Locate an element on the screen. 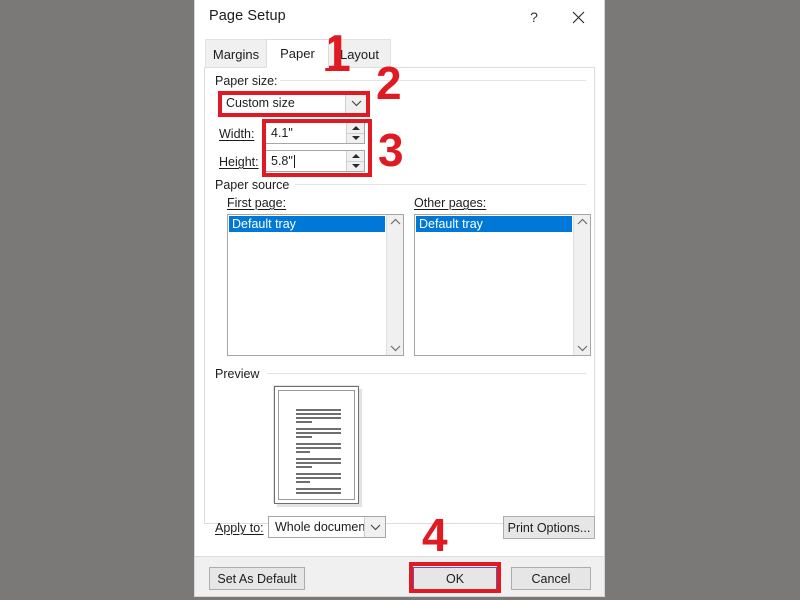 The height and width of the screenshot is (600, 800). other-pages-label: Other pages: is located at coordinates (450, 203).